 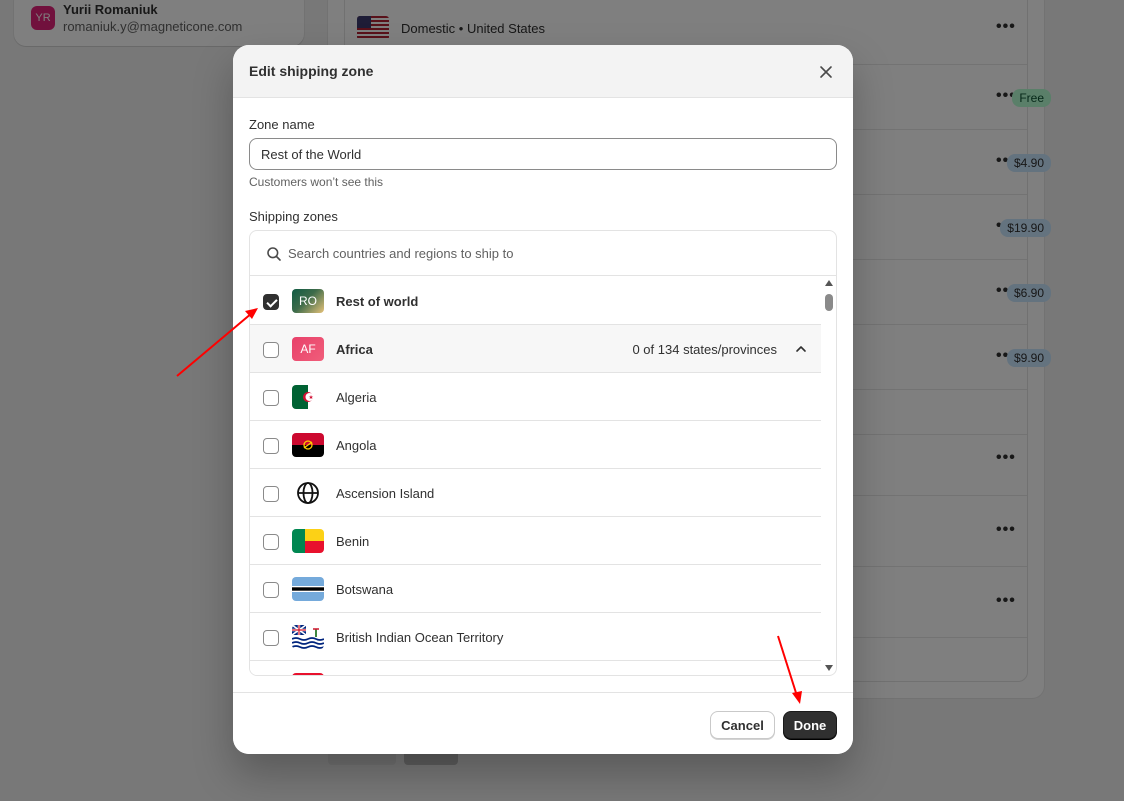 What do you see at coordinates (535, 493) in the screenshot?
I see `list-item-ascension-island: Ascension Island` at bounding box center [535, 493].